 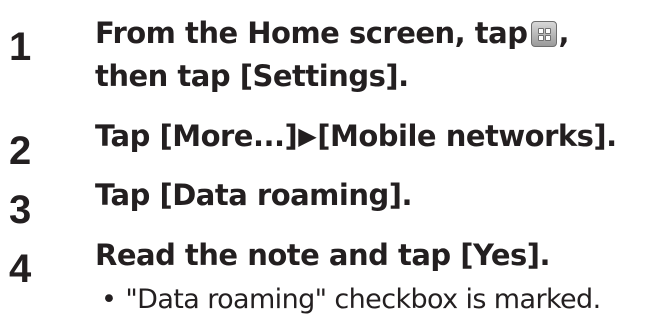 I want to click on step-instruction-text: [Mobile networks]., so click(x=467, y=136).